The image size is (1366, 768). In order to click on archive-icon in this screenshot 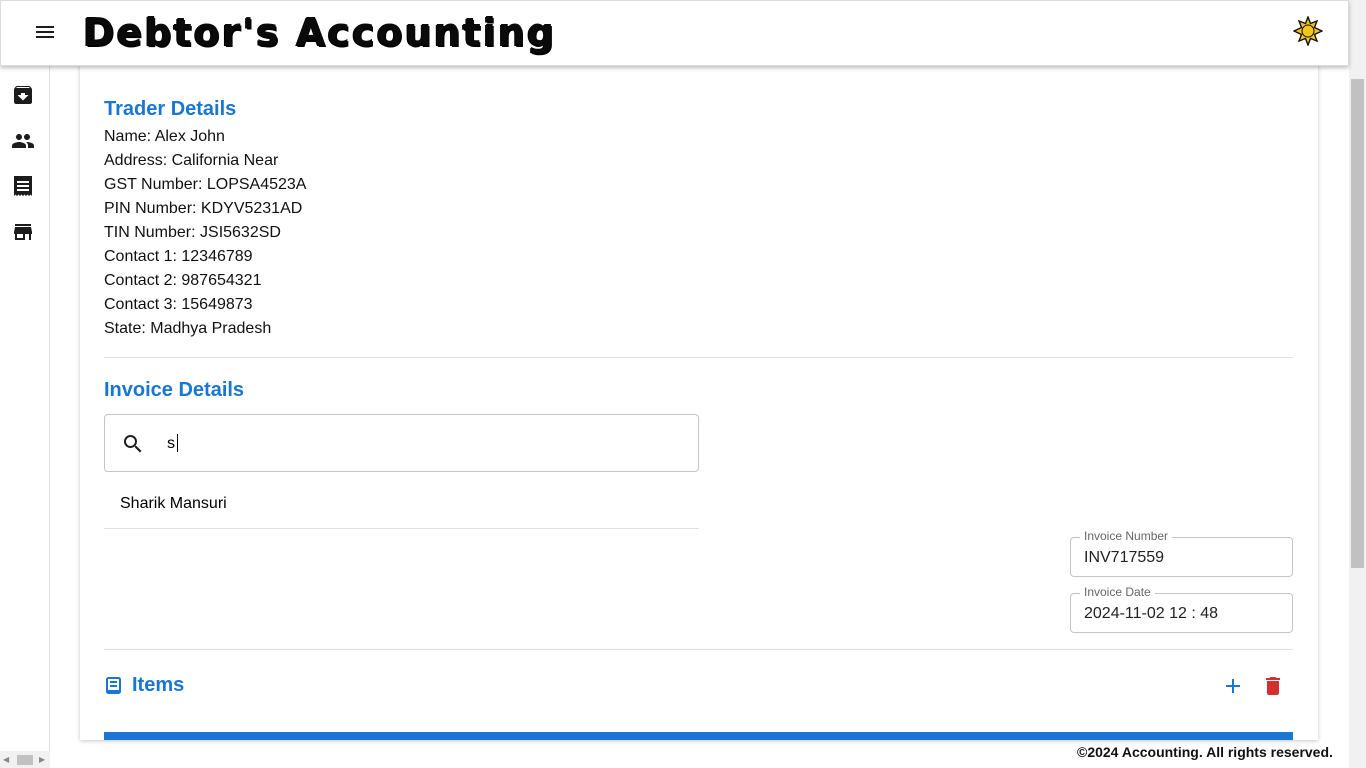, I will do `click(23, 95)`.